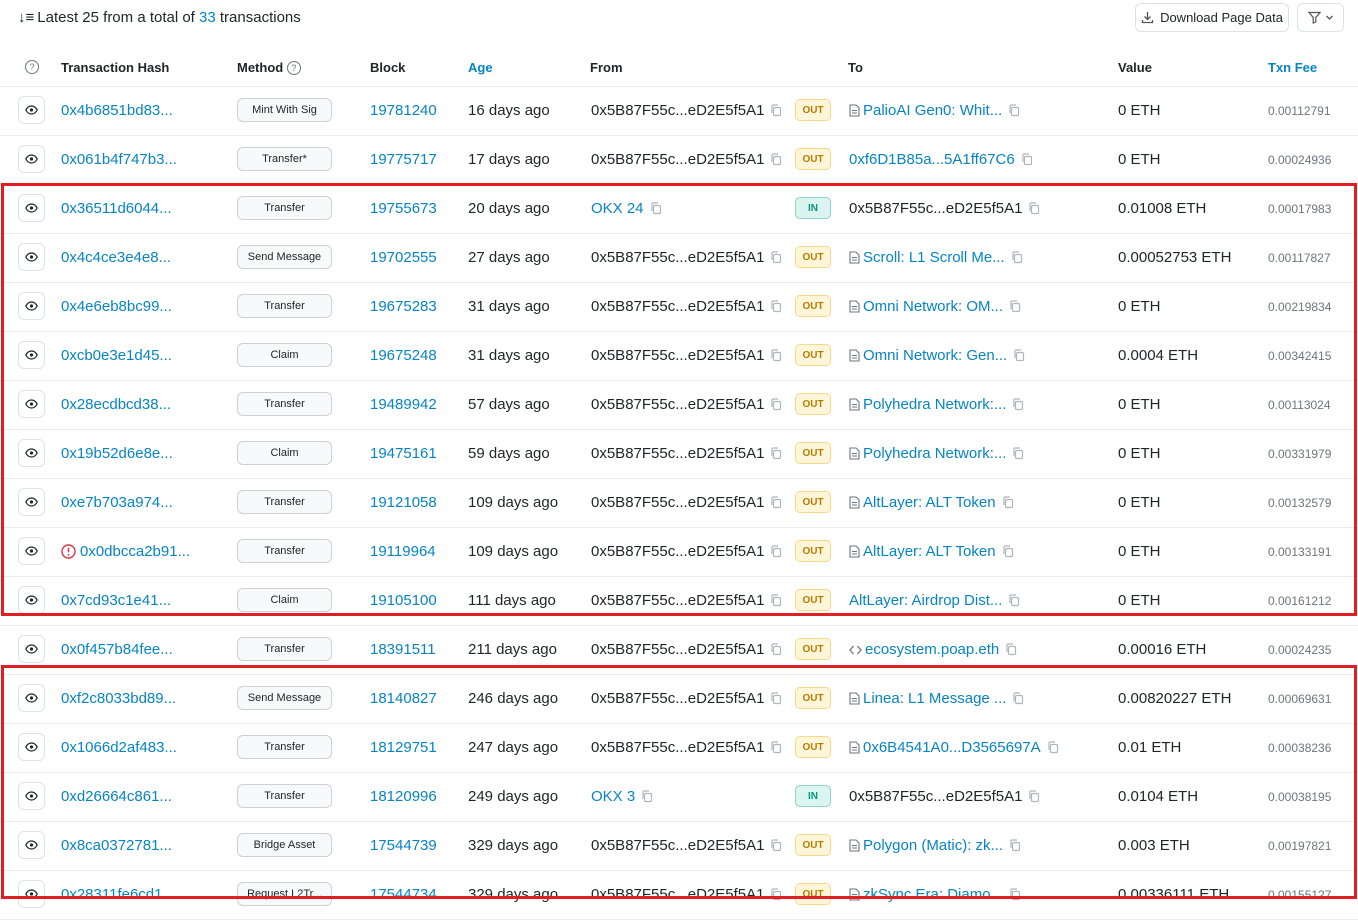 The image size is (1358, 920). I want to click on from-address: OKX 24, so click(617, 208).